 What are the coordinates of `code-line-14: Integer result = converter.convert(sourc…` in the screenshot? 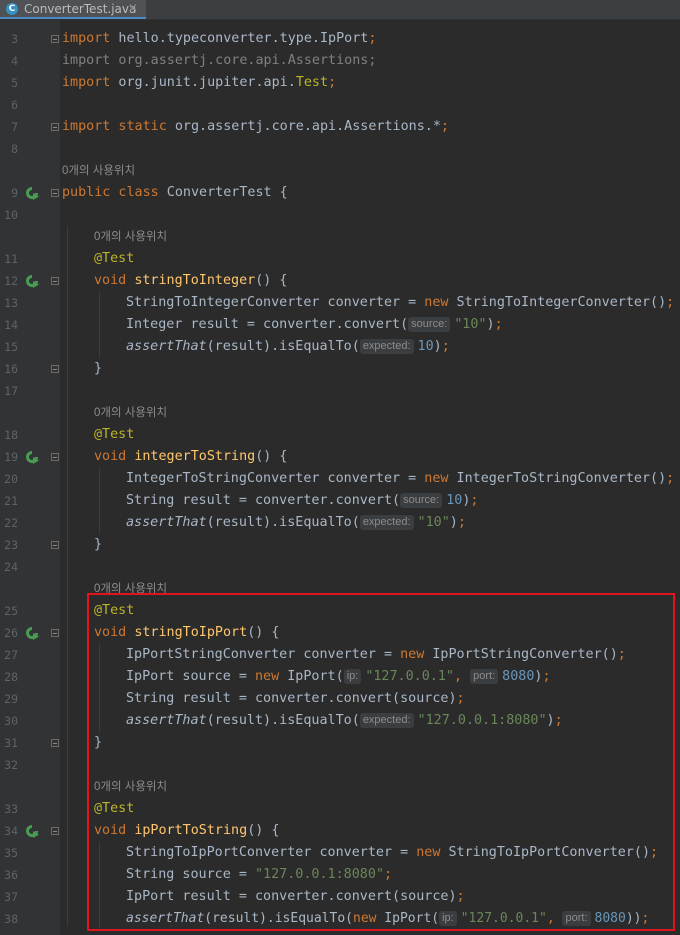 It's located at (314, 324).